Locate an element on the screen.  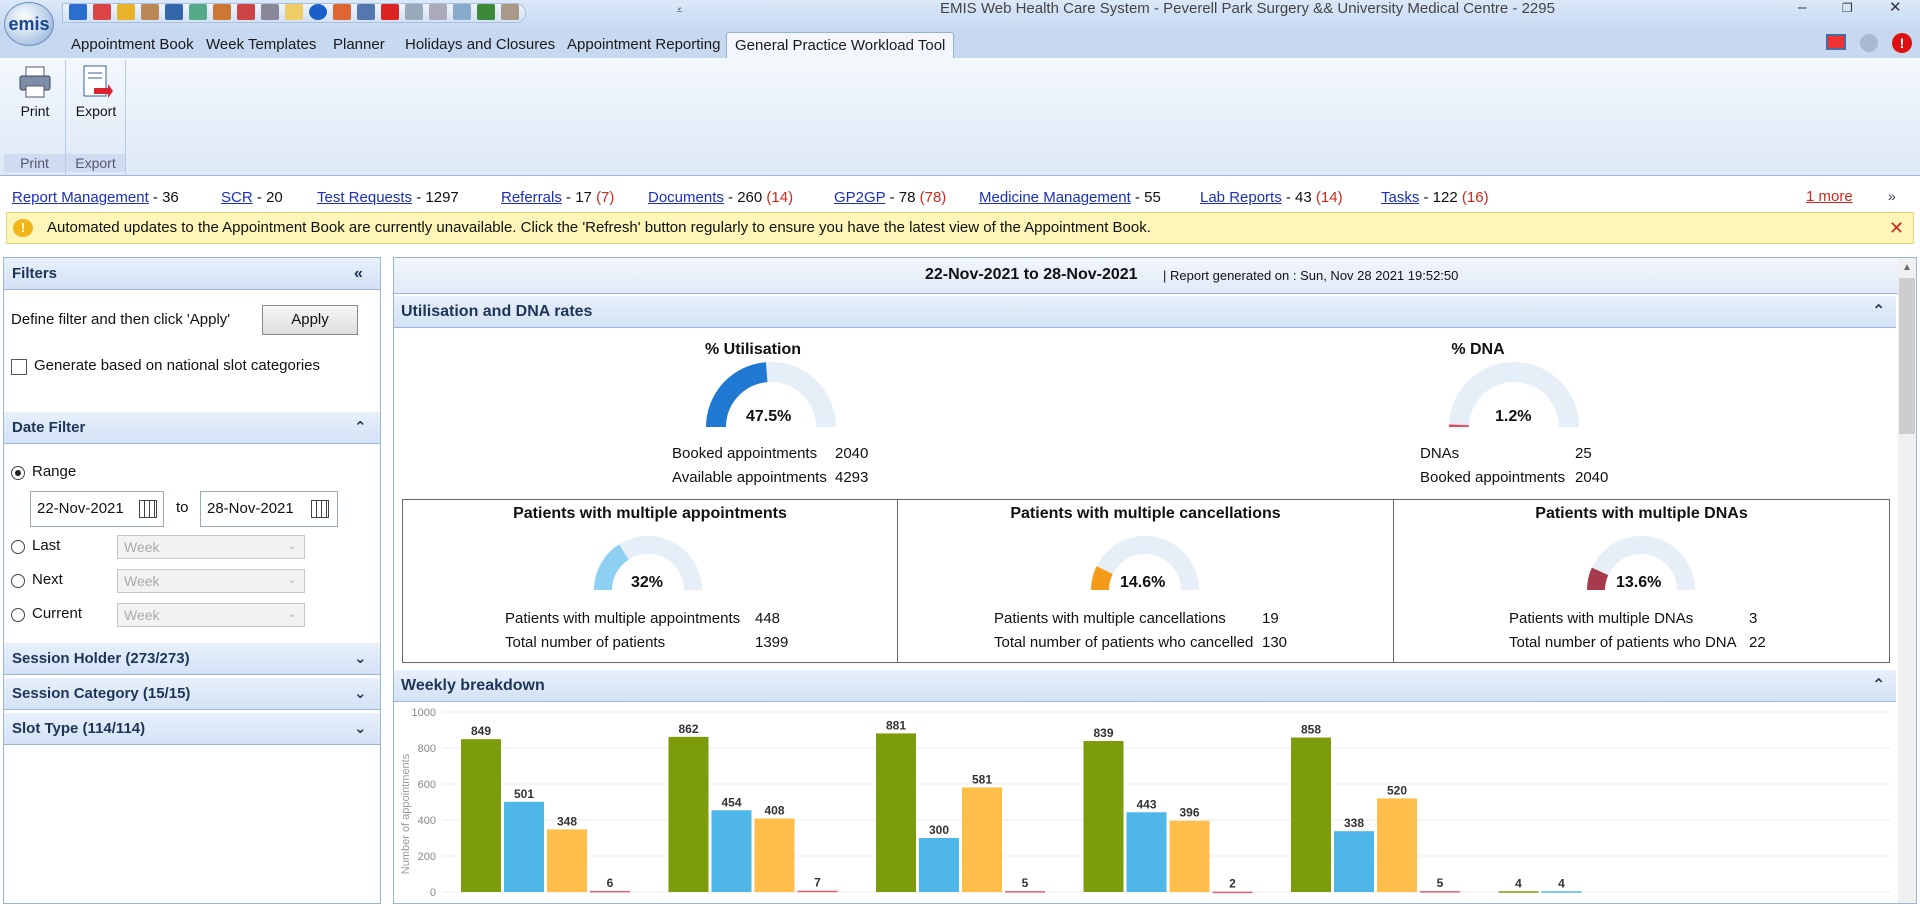
collapse-panel-icon: « is located at coordinates (358, 274).